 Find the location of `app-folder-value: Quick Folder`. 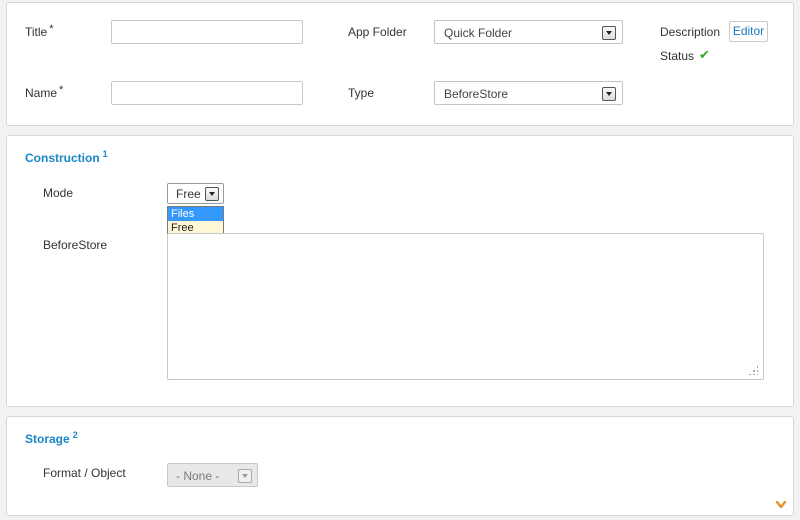

app-folder-value: Quick Folder is located at coordinates (478, 33).